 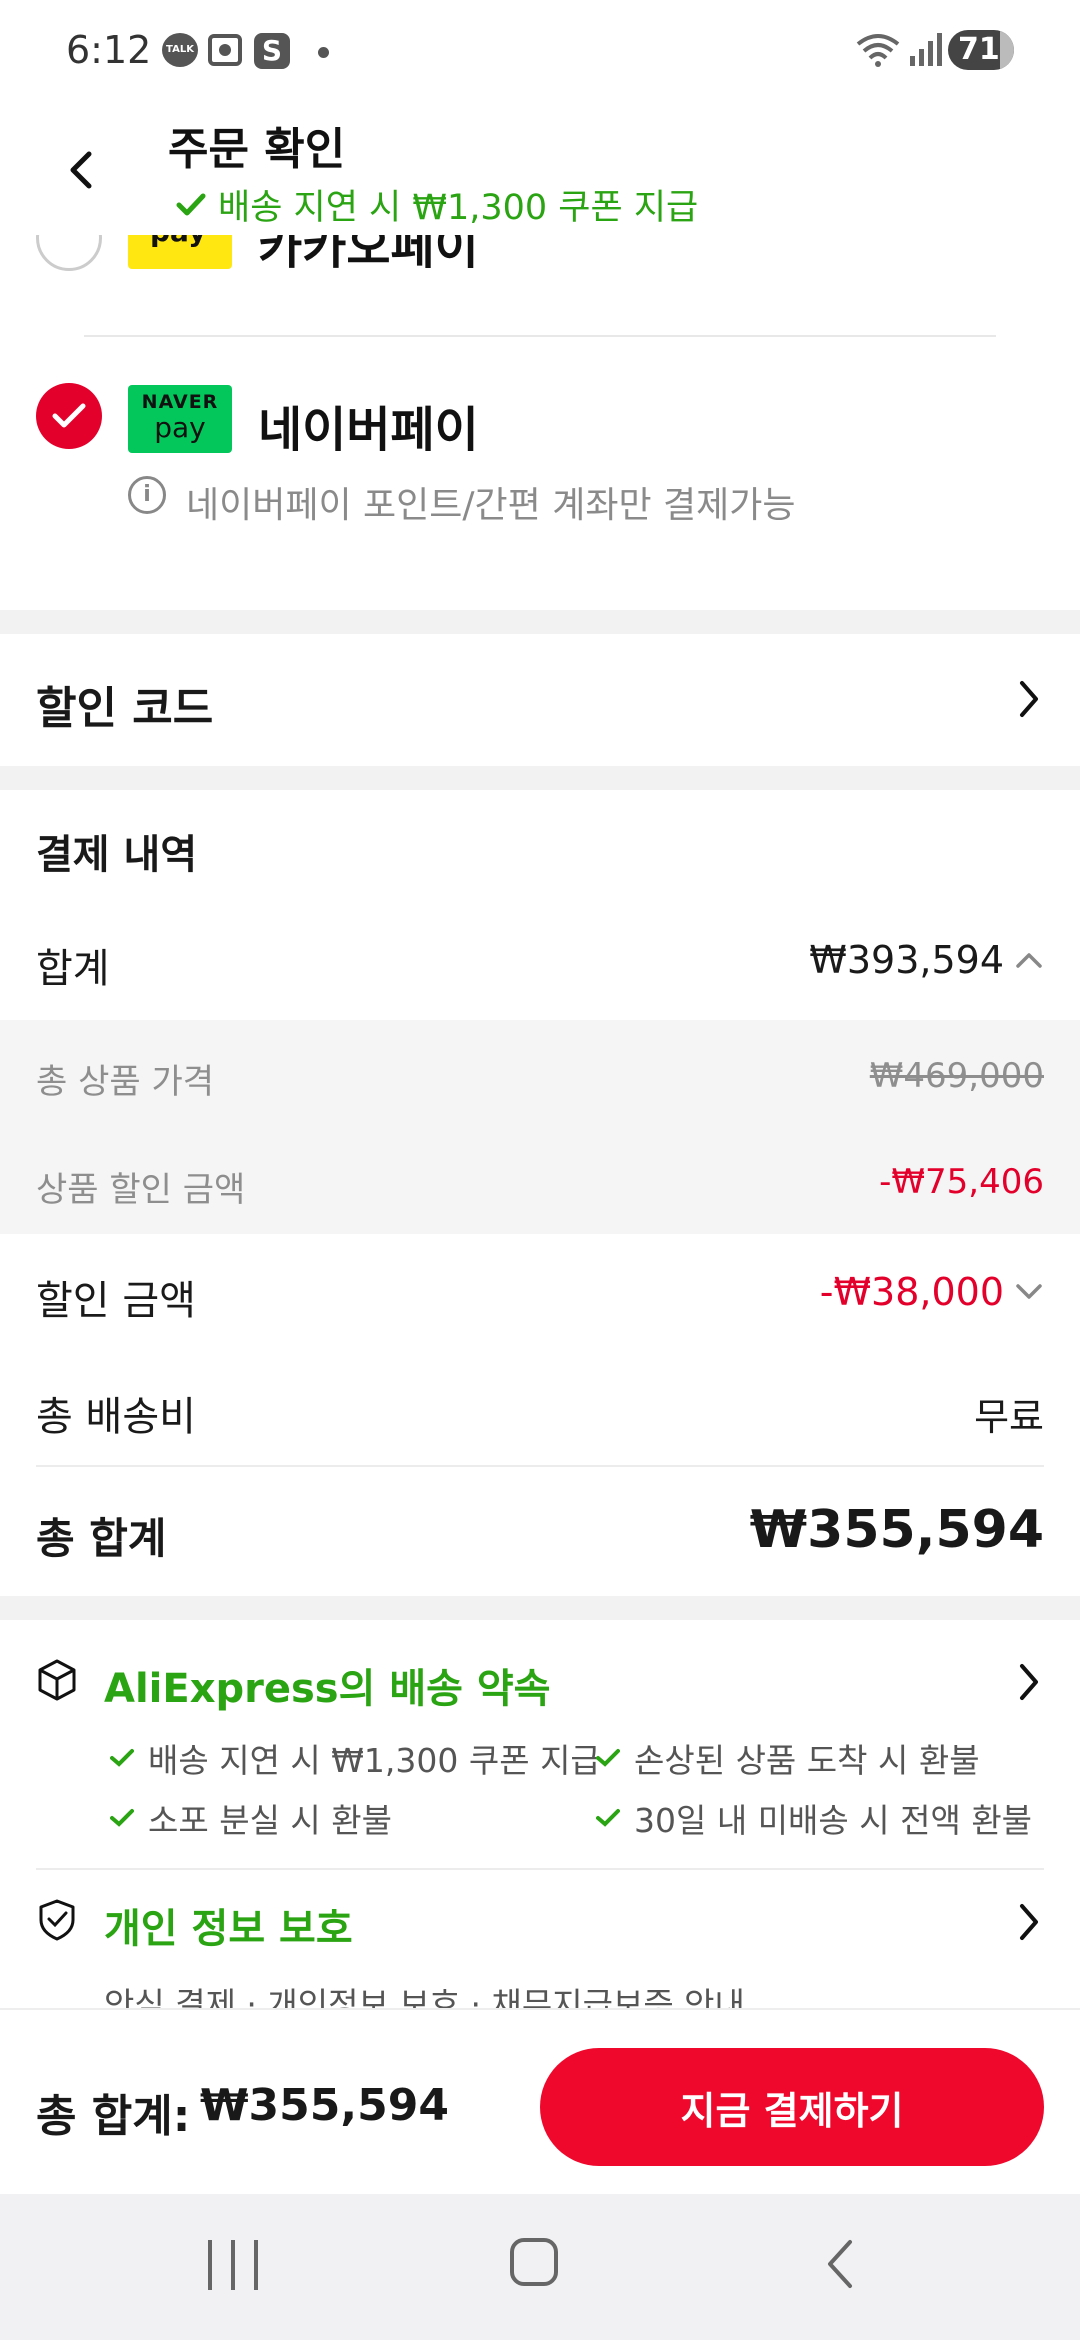 I want to click on subtotal-value: ₩393,594, so click(x=906, y=960).